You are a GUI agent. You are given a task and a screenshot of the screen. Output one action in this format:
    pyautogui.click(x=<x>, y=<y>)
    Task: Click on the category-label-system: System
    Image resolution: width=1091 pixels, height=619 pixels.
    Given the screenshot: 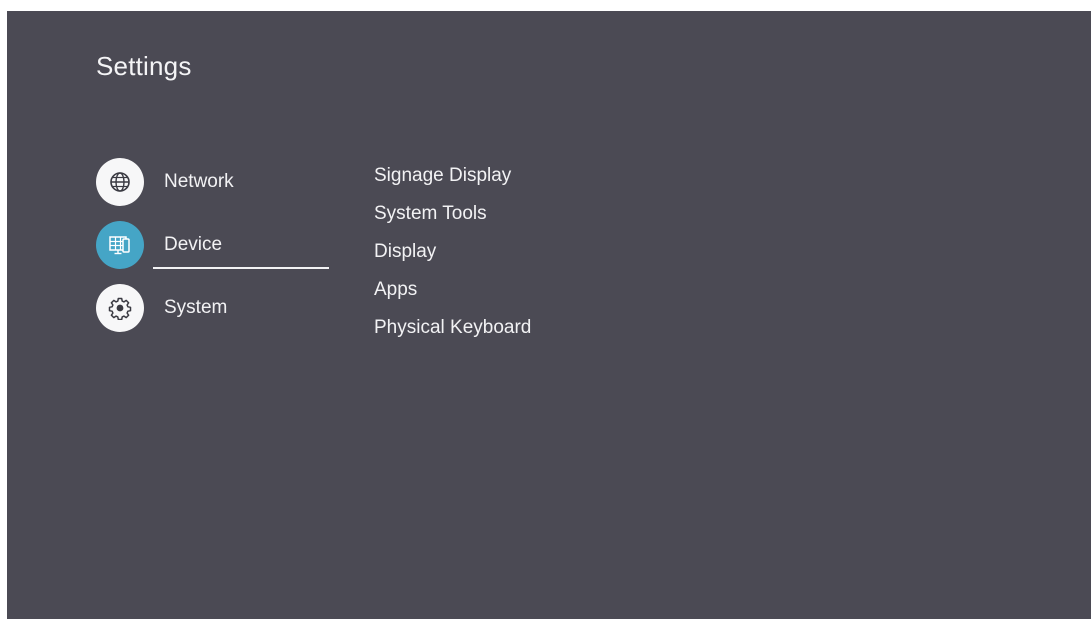 What is the action you would take?
    pyautogui.click(x=196, y=307)
    